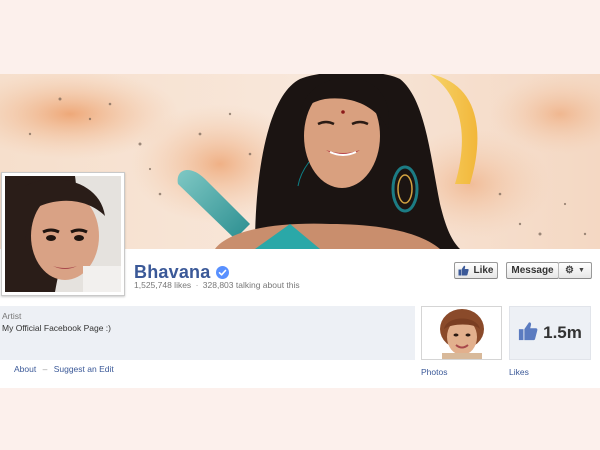 The width and height of the screenshot is (600, 450). I want to click on message-button-label: Message, so click(532, 270).